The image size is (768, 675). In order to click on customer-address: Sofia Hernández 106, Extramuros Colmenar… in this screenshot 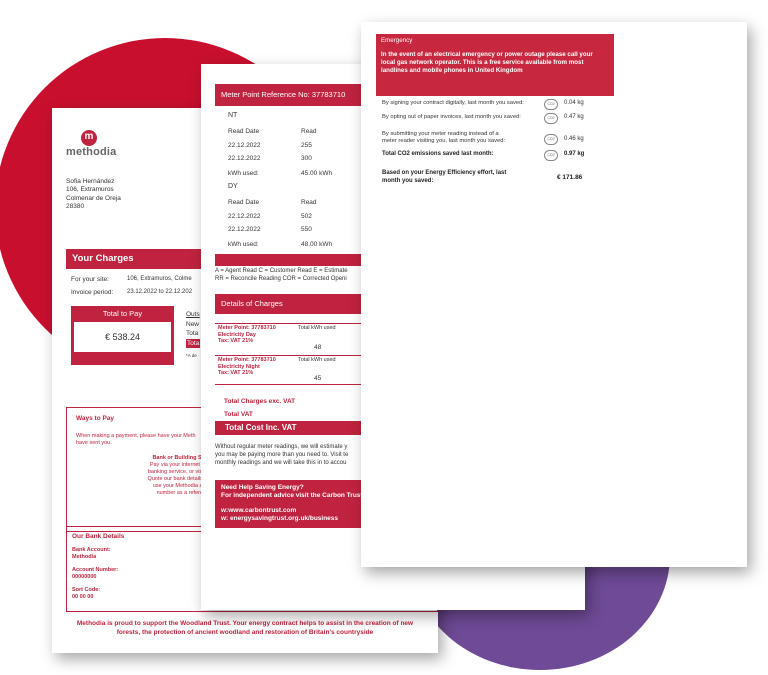, I will do `click(93, 194)`.